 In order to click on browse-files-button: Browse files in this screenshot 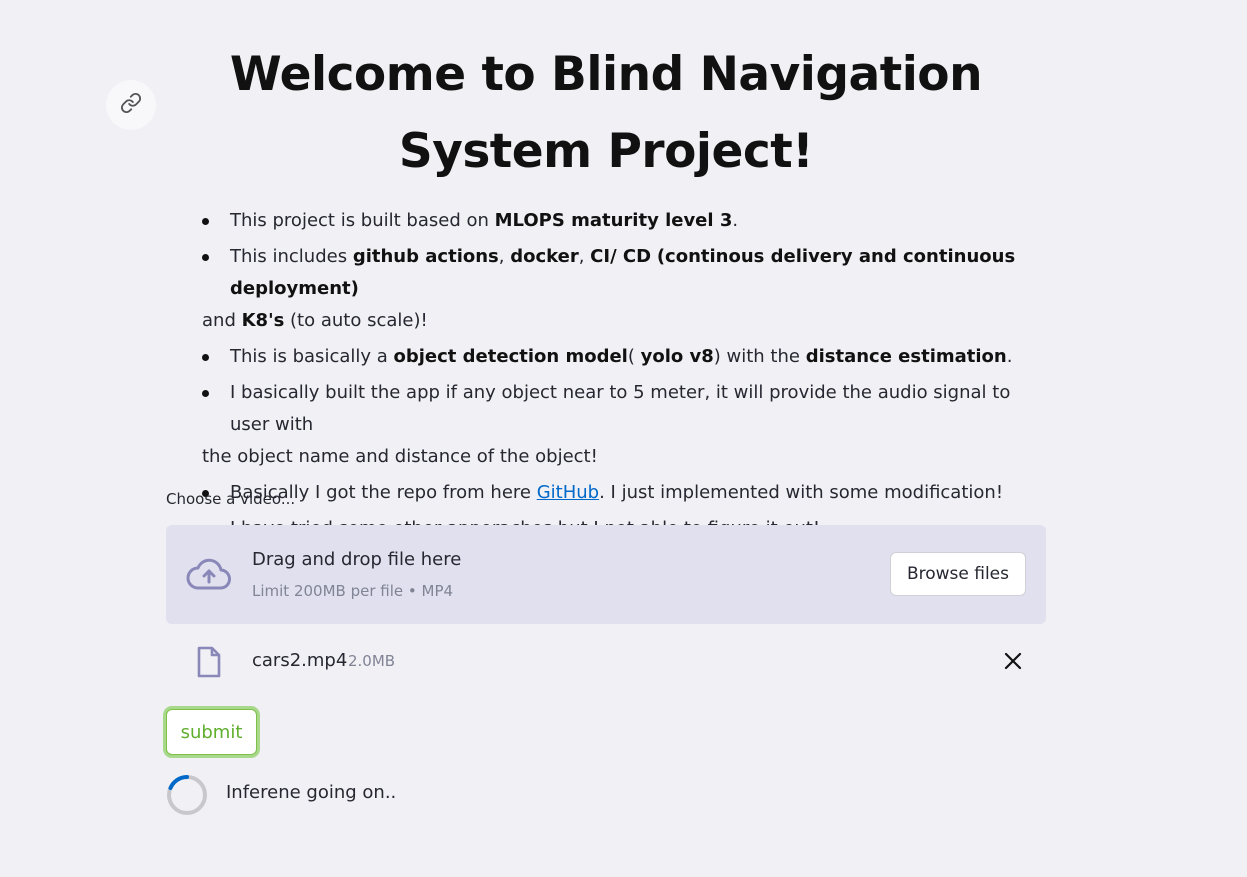, I will do `click(957, 574)`.